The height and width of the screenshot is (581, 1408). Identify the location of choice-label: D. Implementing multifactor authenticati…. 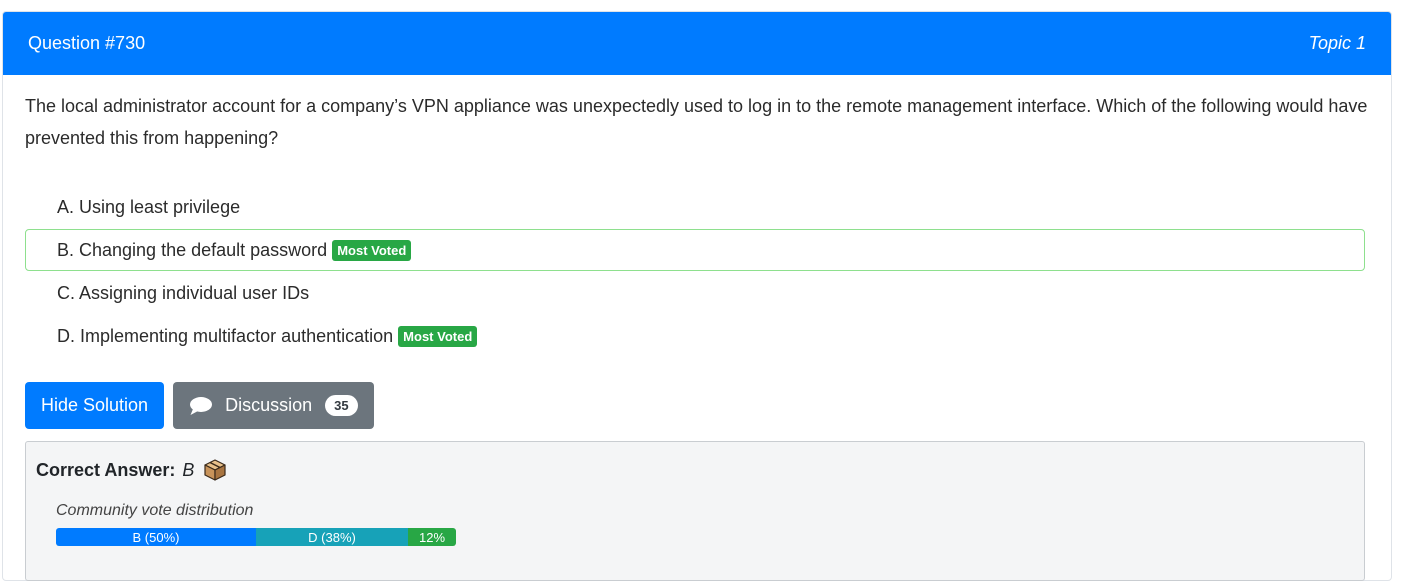
(225, 335).